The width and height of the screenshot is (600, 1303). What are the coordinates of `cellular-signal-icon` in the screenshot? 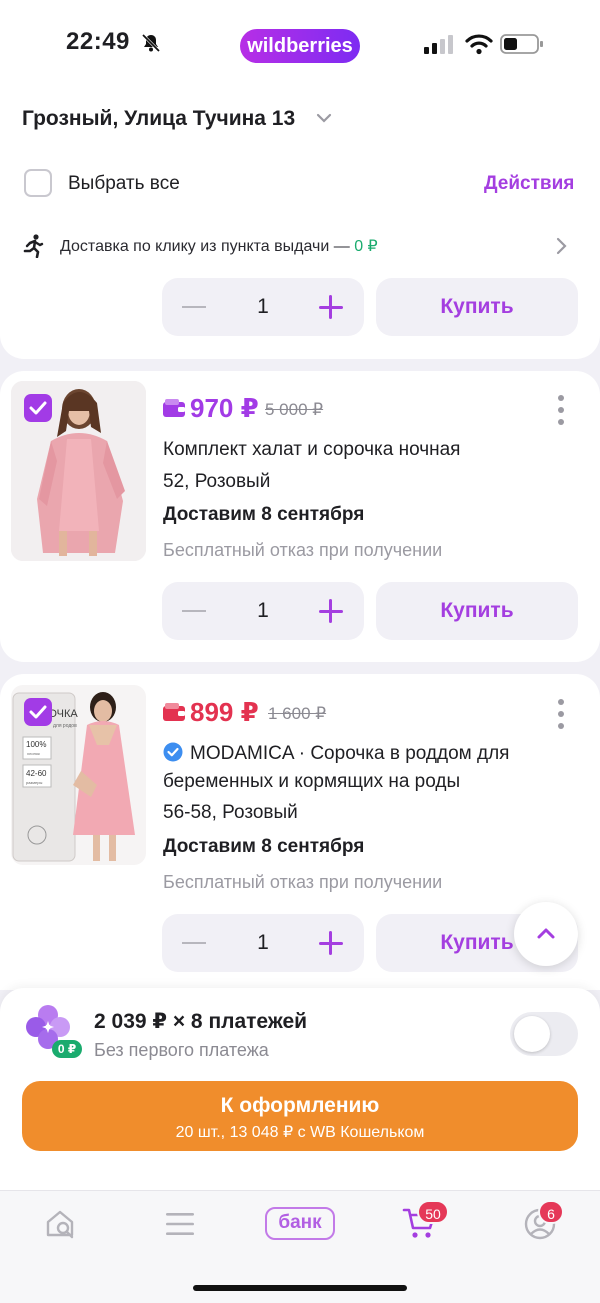 It's located at (438, 44).